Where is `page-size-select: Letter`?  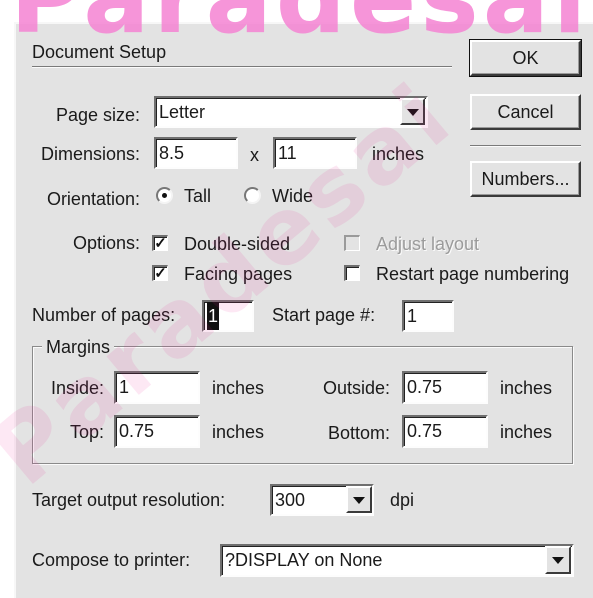
page-size-select: Letter is located at coordinates (291, 112).